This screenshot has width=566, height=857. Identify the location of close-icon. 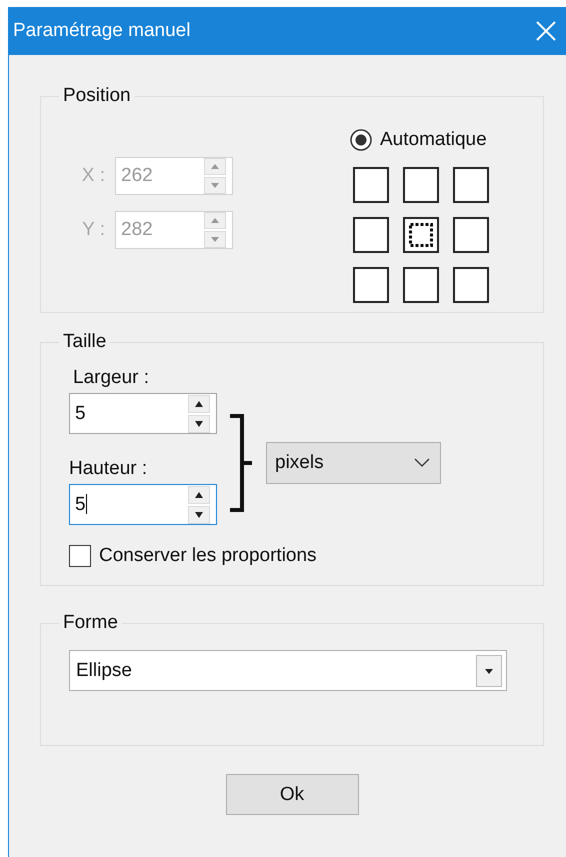
(546, 31).